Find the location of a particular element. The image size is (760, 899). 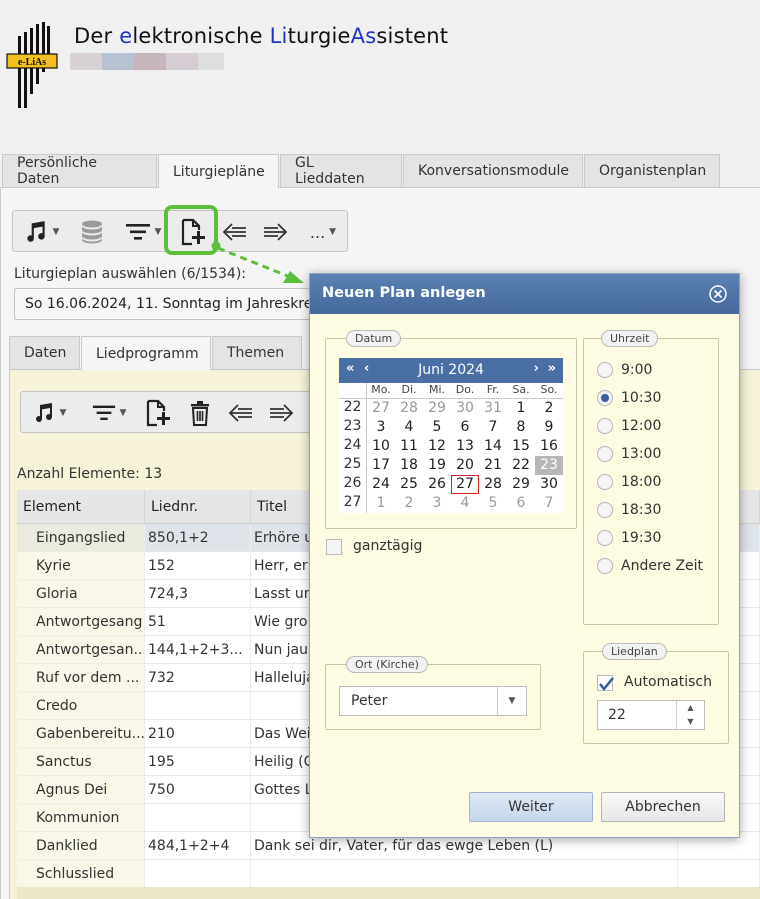

calendar-day: 19 is located at coordinates (437, 465).